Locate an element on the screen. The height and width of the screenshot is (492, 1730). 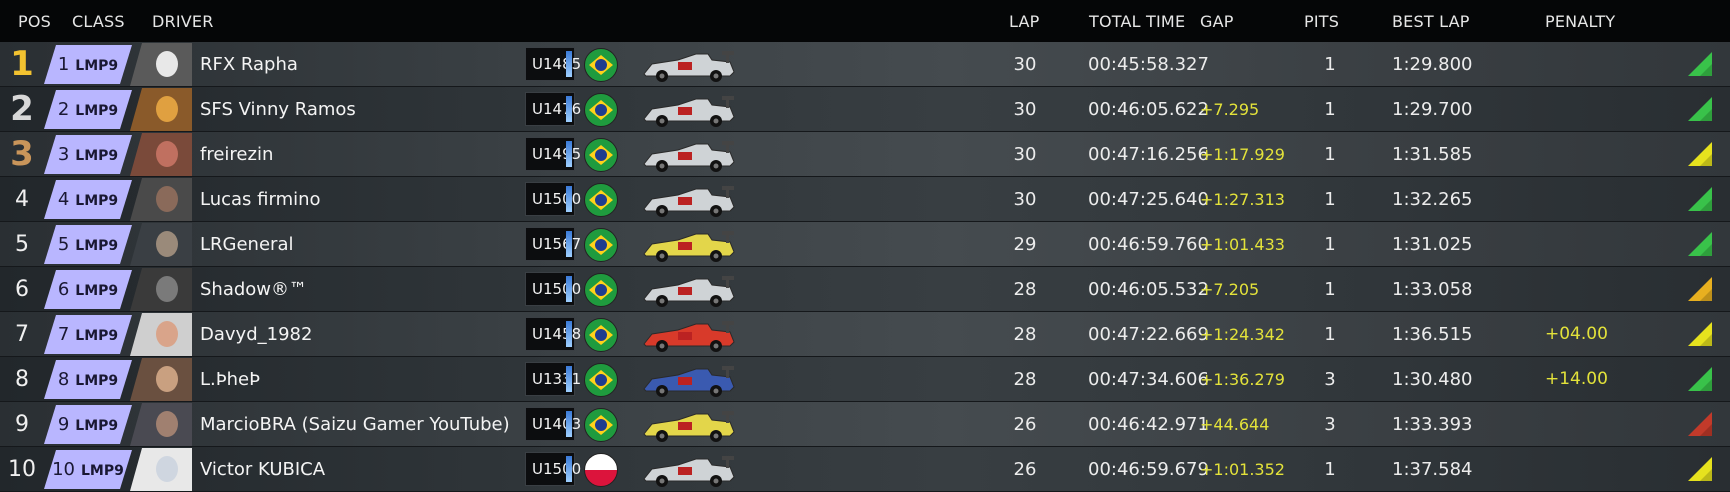
position: 6 is located at coordinates (22, 289).